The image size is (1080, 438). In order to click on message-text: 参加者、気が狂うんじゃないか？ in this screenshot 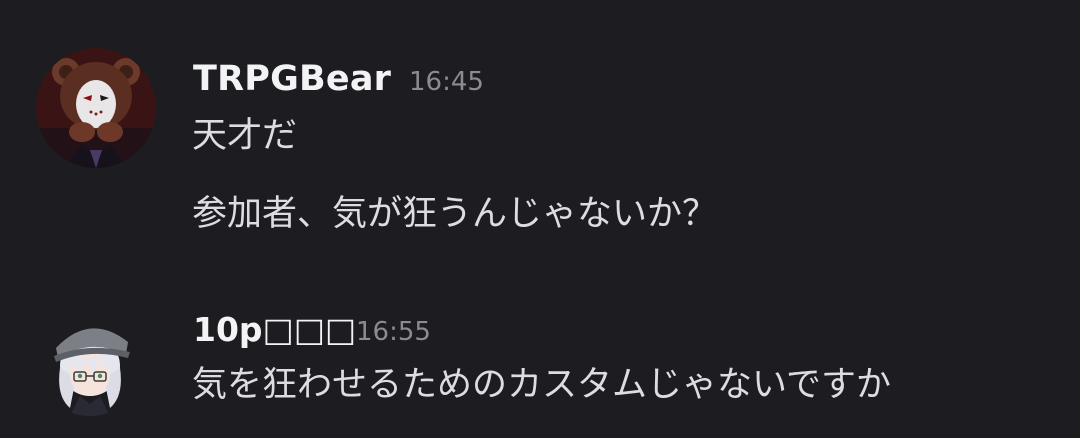, I will do `click(455, 214)`.